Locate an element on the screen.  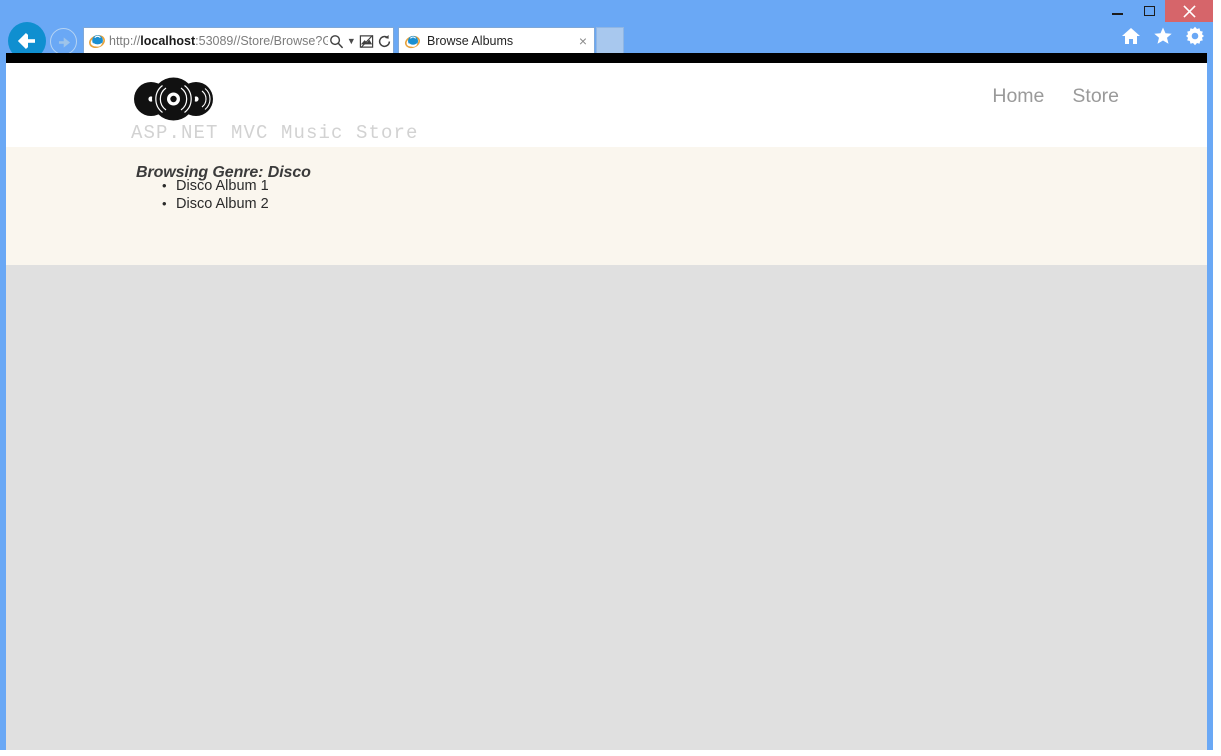
forward-button is located at coordinates (63, 41).